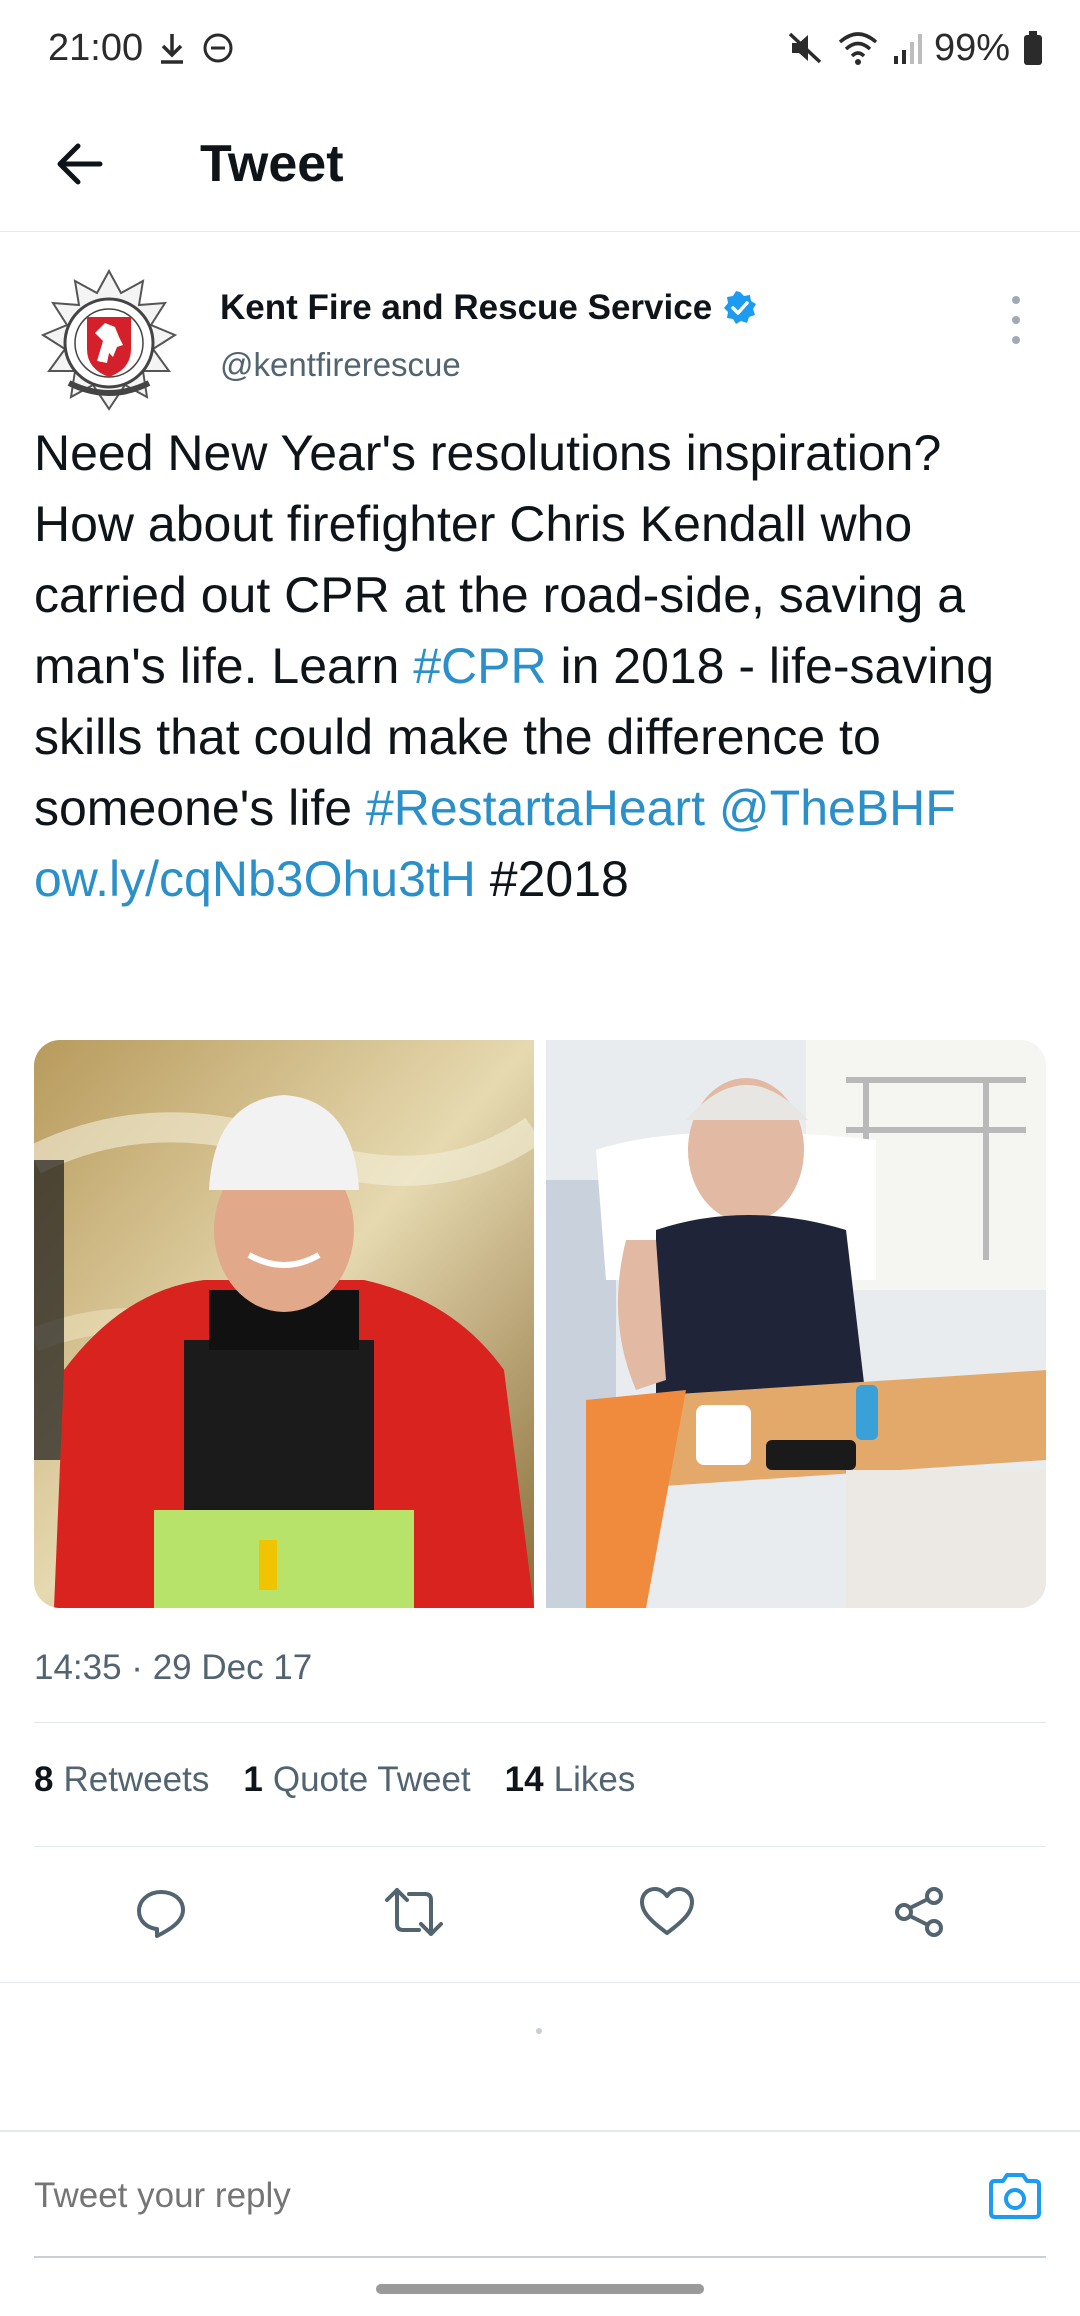  Describe the element at coordinates (535, 808) in the screenshot. I see `tweet-link: #RestartaHeart` at that location.